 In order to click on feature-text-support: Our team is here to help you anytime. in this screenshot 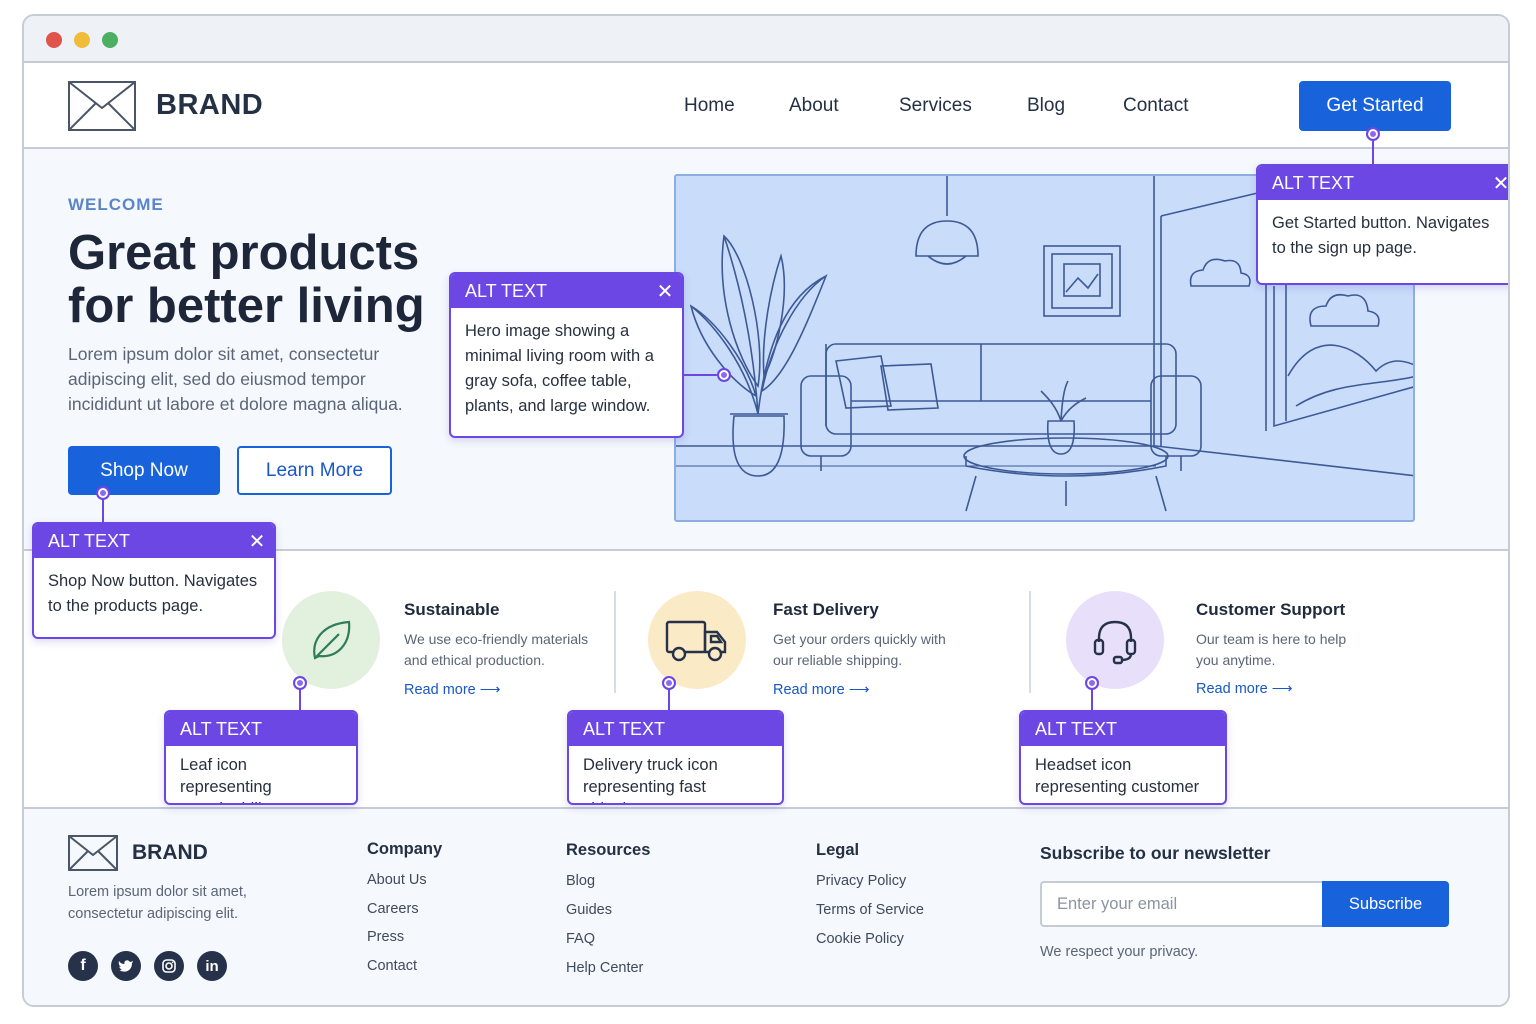, I will do `click(1271, 649)`.